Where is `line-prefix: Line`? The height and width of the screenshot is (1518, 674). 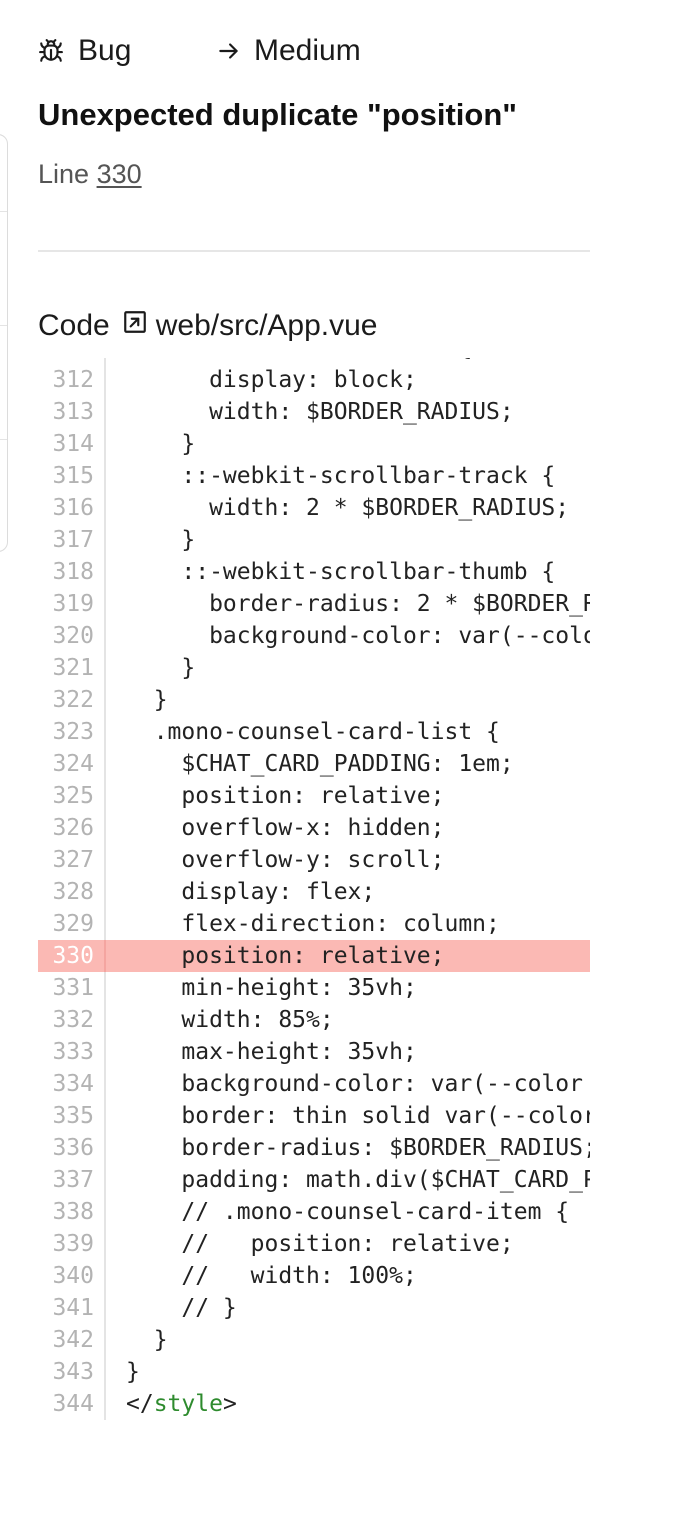 line-prefix: Line is located at coordinates (64, 174).